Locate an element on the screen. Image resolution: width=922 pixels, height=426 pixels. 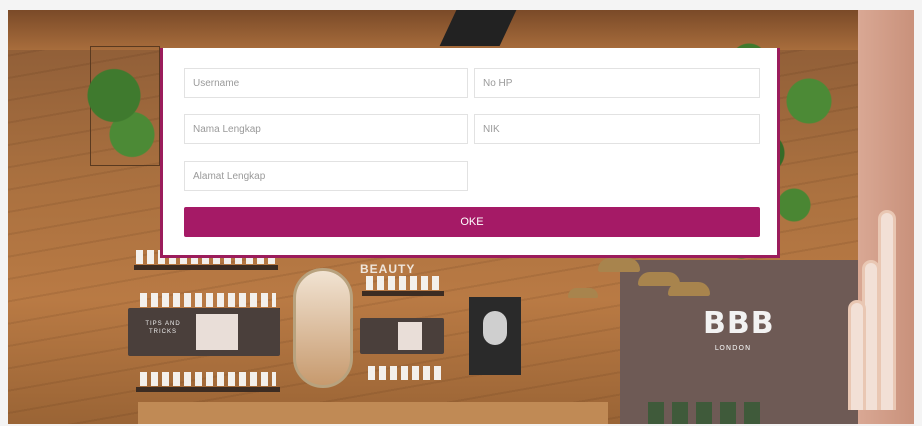
portrait-poster is located at coordinates (495, 336).